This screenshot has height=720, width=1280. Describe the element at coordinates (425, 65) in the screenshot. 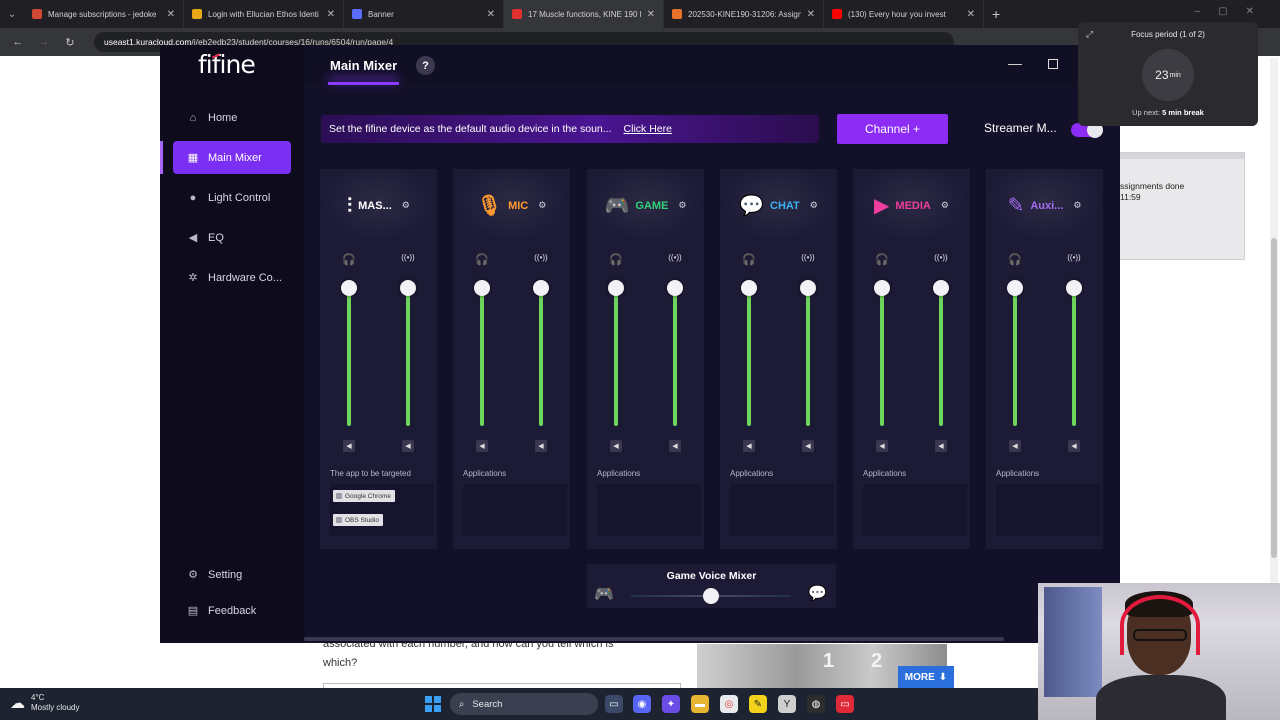

I see `help-button: ?` at that location.